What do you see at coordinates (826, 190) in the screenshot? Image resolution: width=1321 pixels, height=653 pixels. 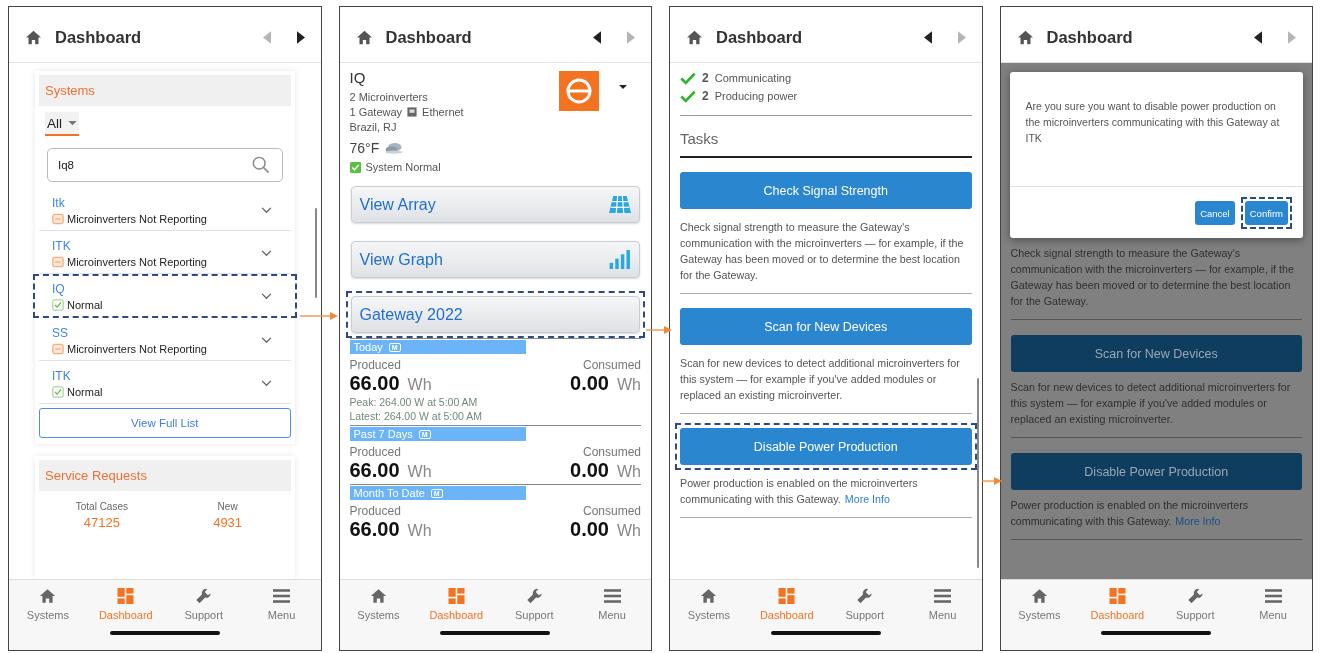 I see `task-button: Check Signal Strength` at bounding box center [826, 190].